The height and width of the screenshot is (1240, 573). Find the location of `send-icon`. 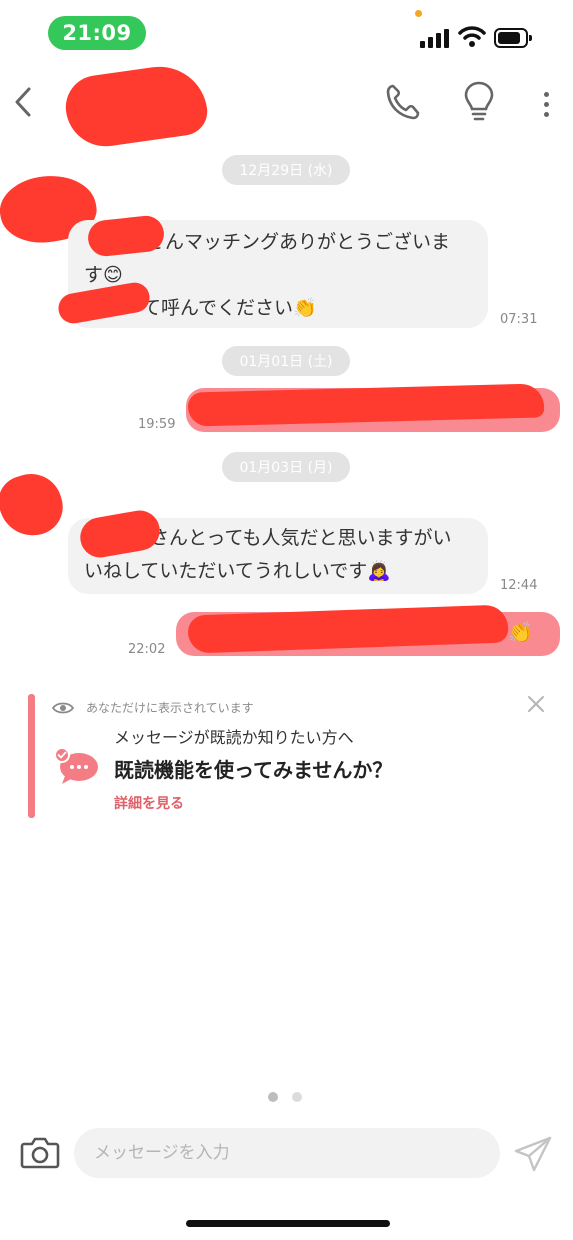

send-icon is located at coordinates (533, 1154).